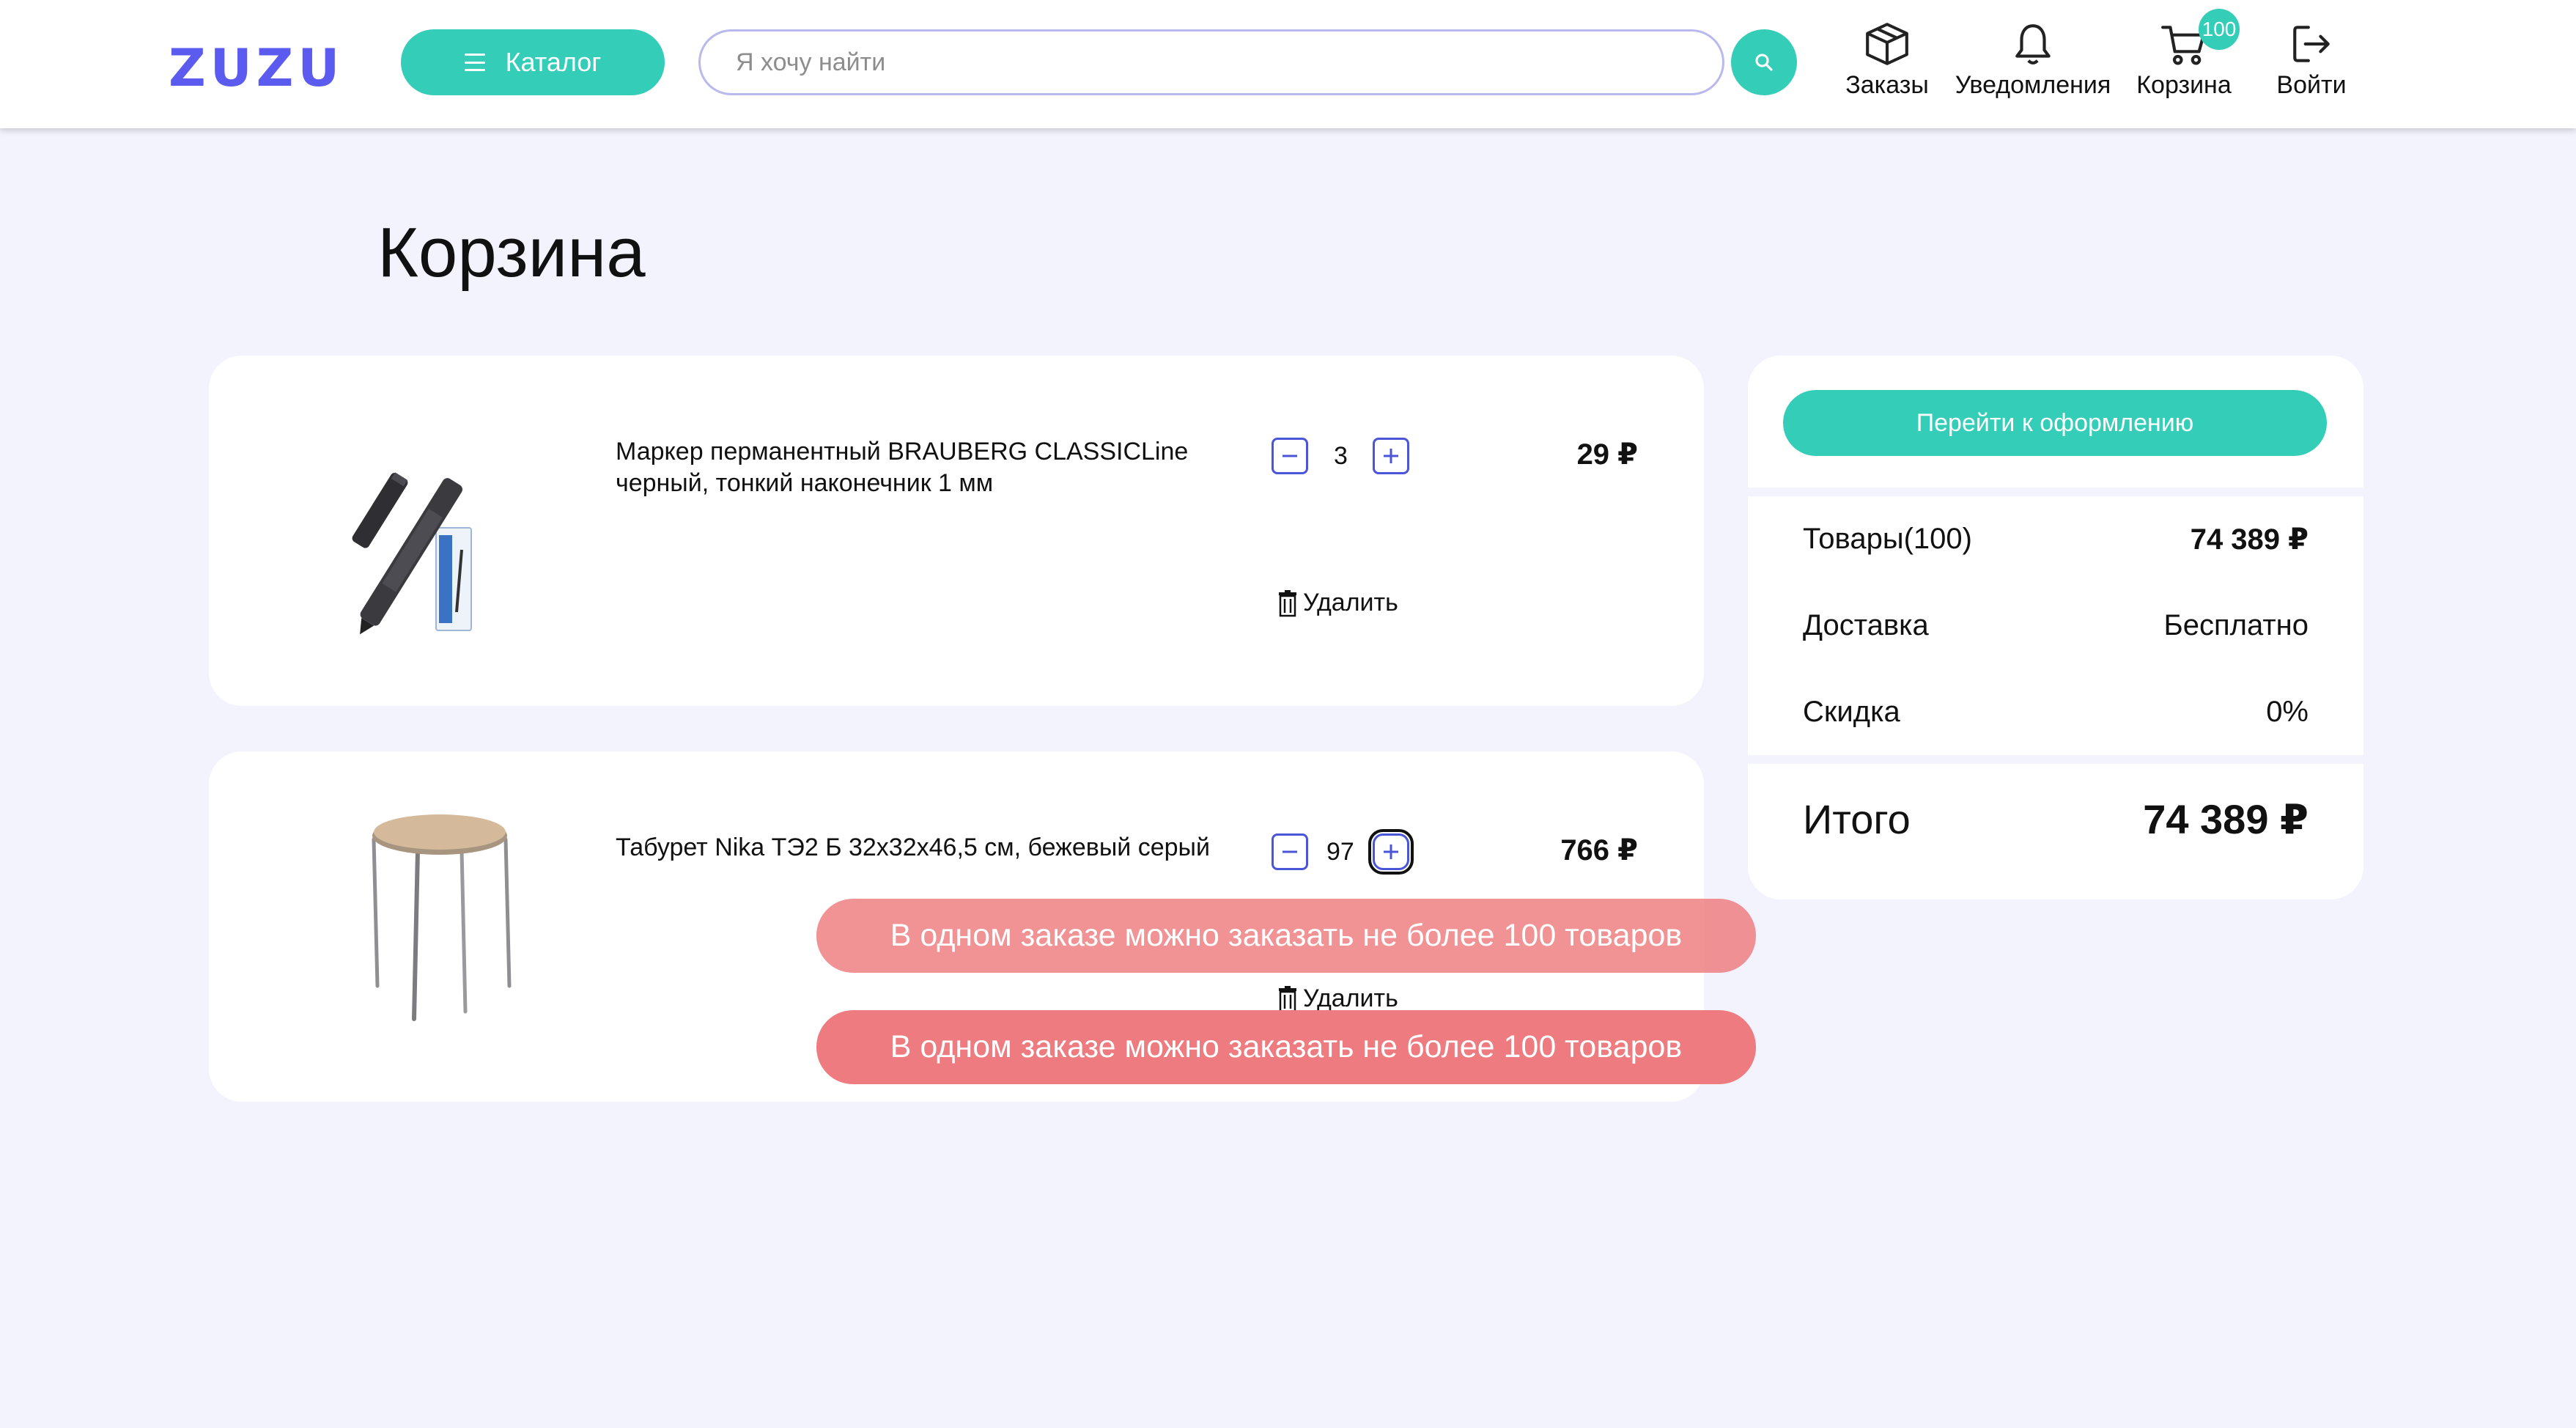  What do you see at coordinates (2226, 819) in the screenshot?
I see `total-value: 74 389 ₽` at bounding box center [2226, 819].